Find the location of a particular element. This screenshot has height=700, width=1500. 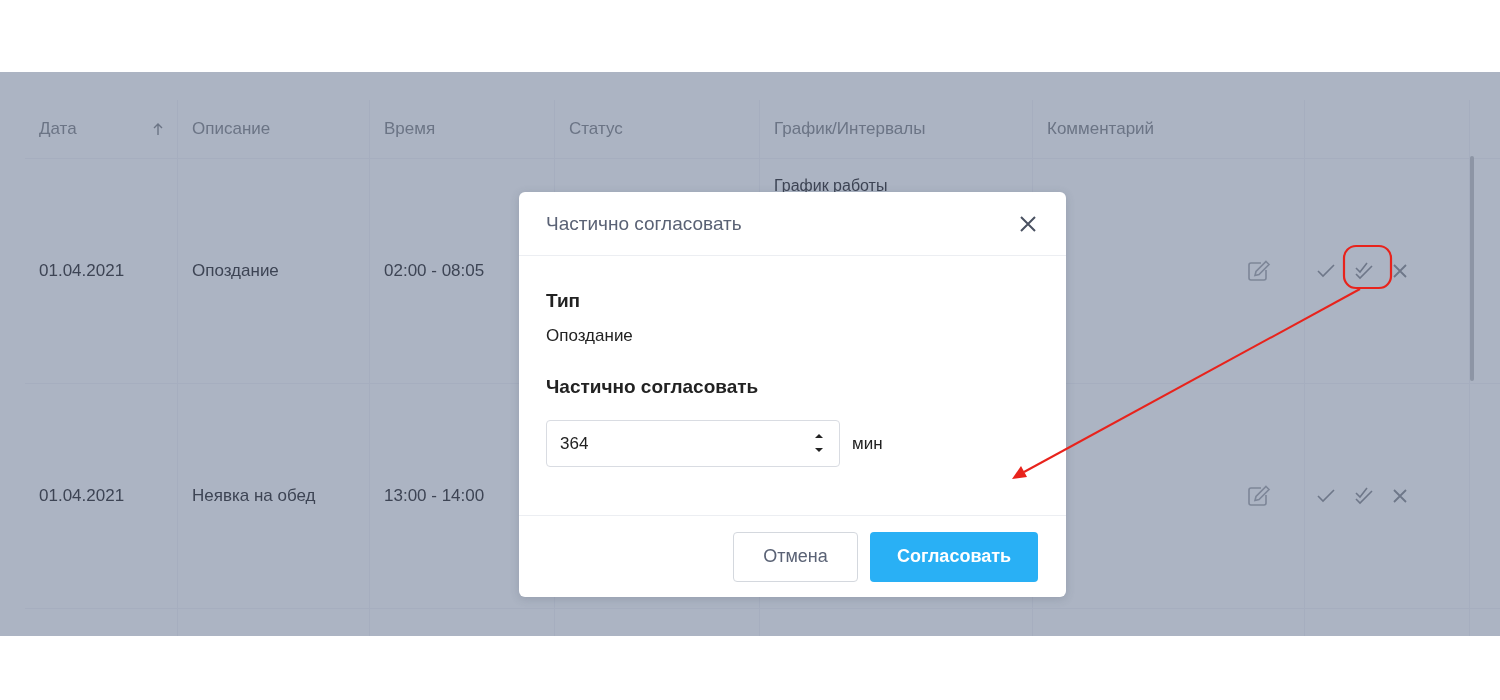

unit-label: мин is located at coordinates (867, 443).